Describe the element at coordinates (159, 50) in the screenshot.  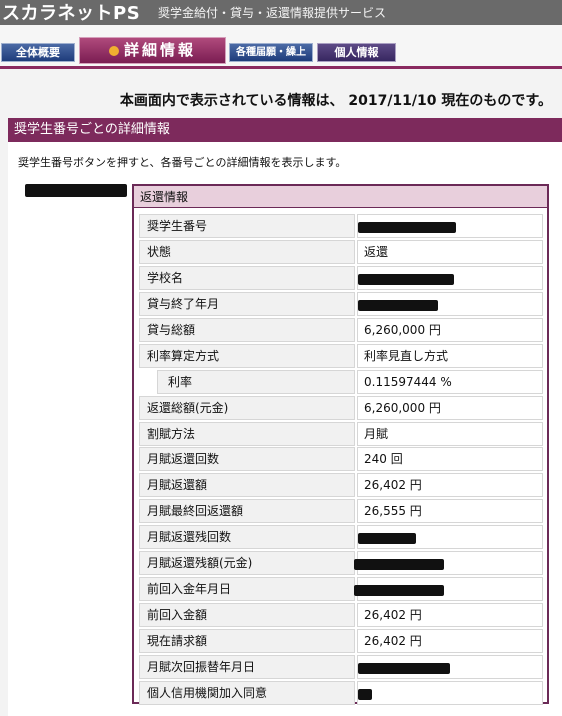
I see `tab-details-label: 詳細情報` at that location.